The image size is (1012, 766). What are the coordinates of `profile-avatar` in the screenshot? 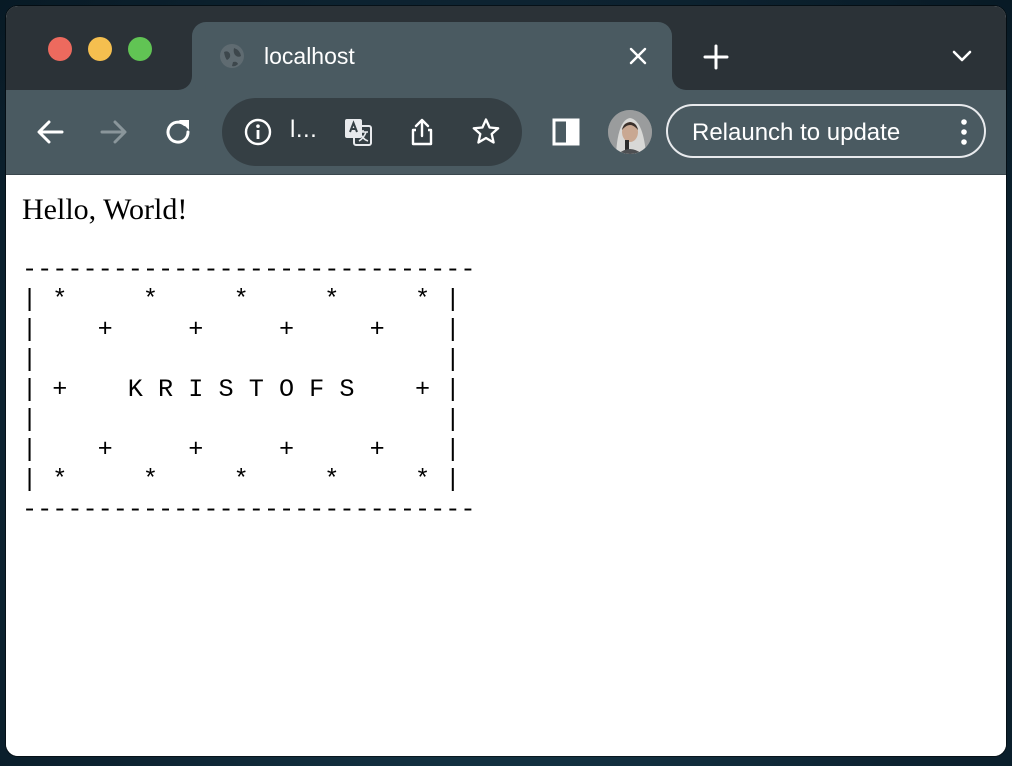 It's located at (630, 132).